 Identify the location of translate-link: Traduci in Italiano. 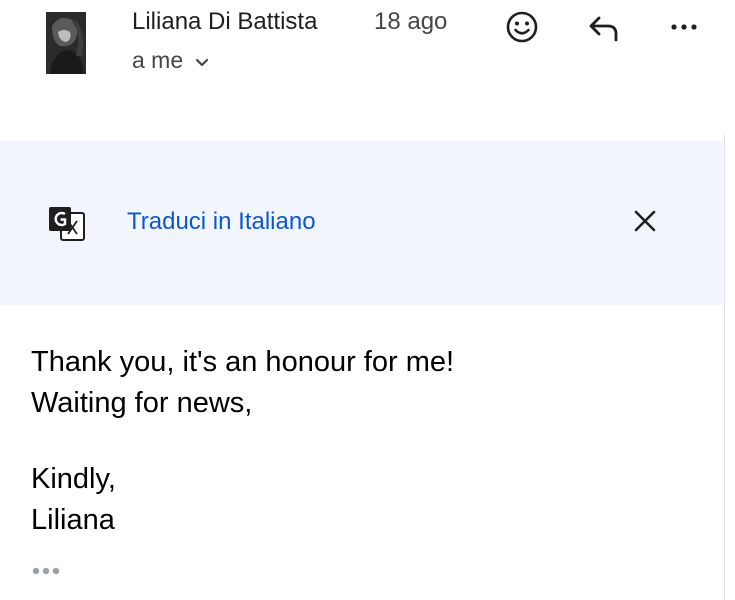
(221, 222).